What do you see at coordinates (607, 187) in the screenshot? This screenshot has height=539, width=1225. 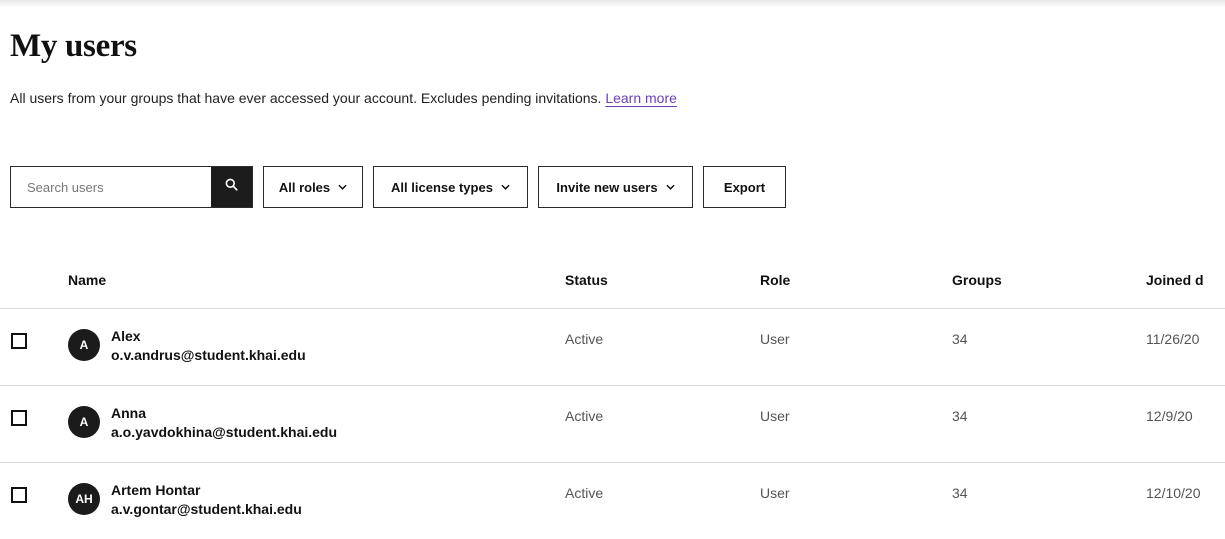 I see `invite-users-dropdown-label: Invite new users` at bounding box center [607, 187].